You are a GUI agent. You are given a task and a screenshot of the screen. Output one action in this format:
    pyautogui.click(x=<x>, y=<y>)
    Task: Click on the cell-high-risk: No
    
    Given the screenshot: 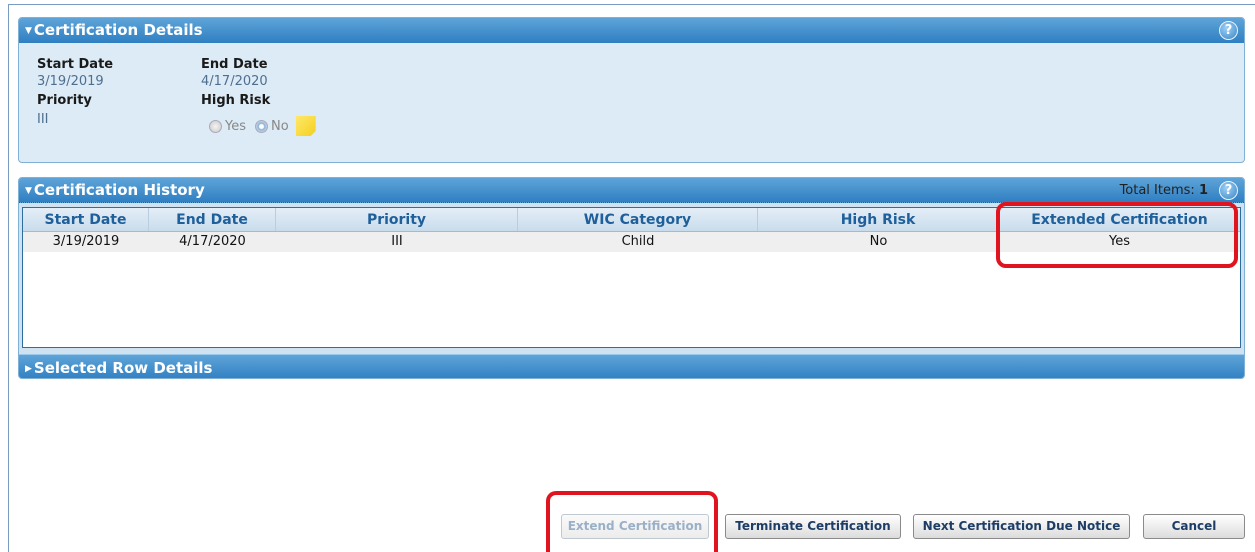 What is the action you would take?
    pyautogui.click(x=878, y=241)
    